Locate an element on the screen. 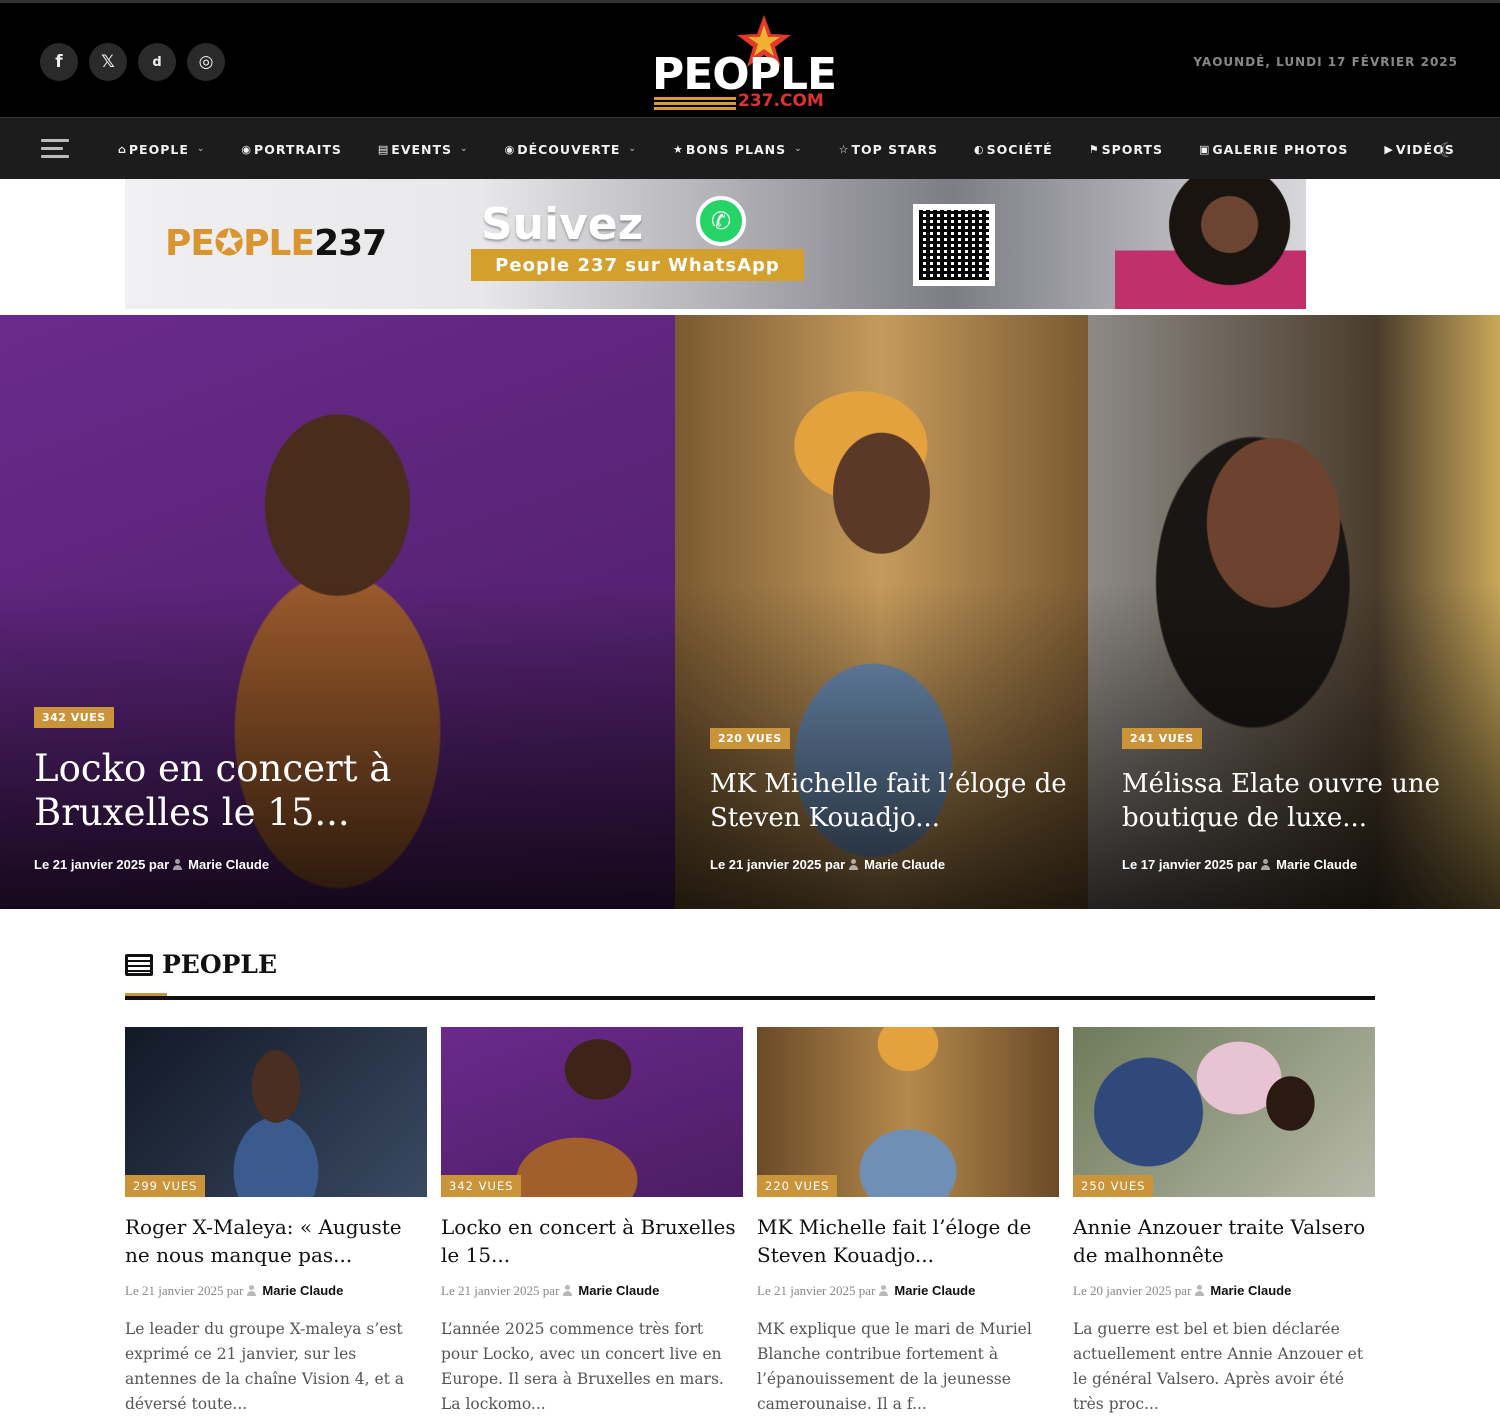 This screenshot has width=1500, height=1420. nav-label: PEOPLE is located at coordinates (158, 149).